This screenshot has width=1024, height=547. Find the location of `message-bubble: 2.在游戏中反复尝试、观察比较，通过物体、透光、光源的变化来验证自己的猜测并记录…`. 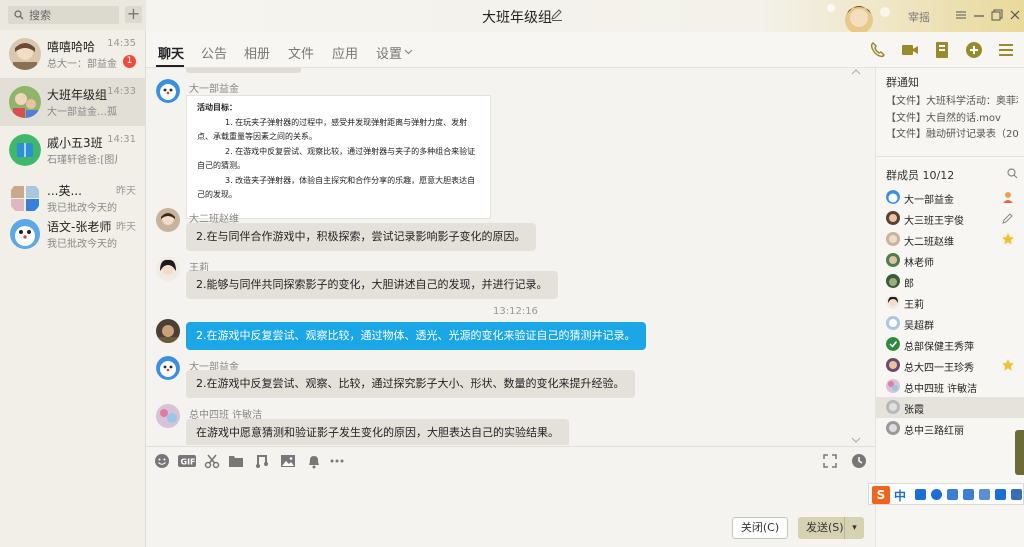

message-bubble: 2.在游戏中反复尝试、观察比较，通过物体、透光、光源的变化来验证自己的猜测并记录… is located at coordinates (416, 336).